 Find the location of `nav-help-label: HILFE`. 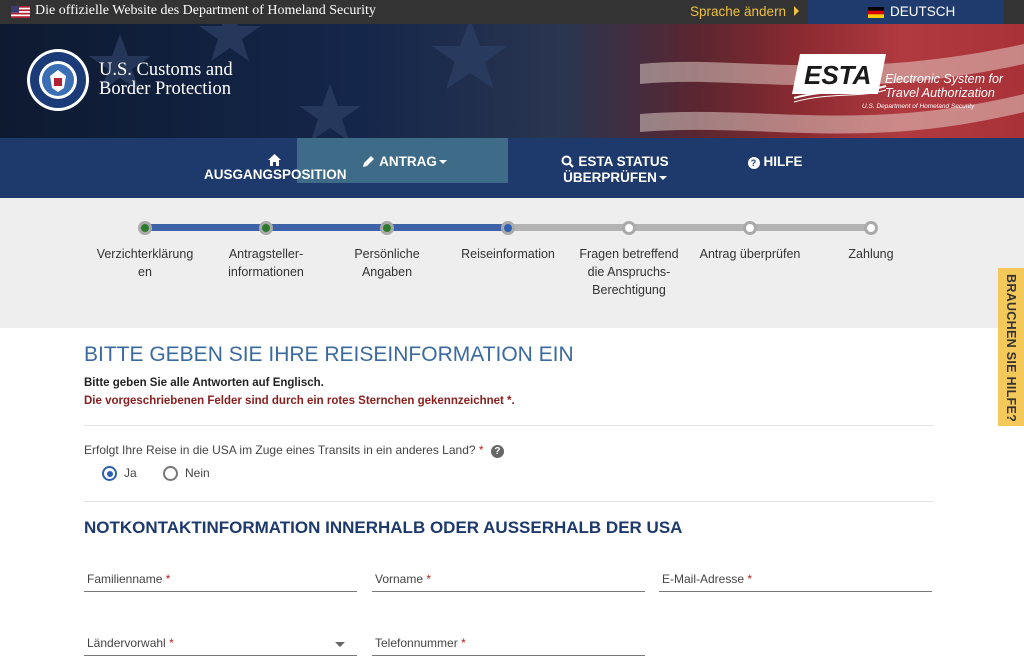

nav-help-label: HILFE is located at coordinates (783, 161).